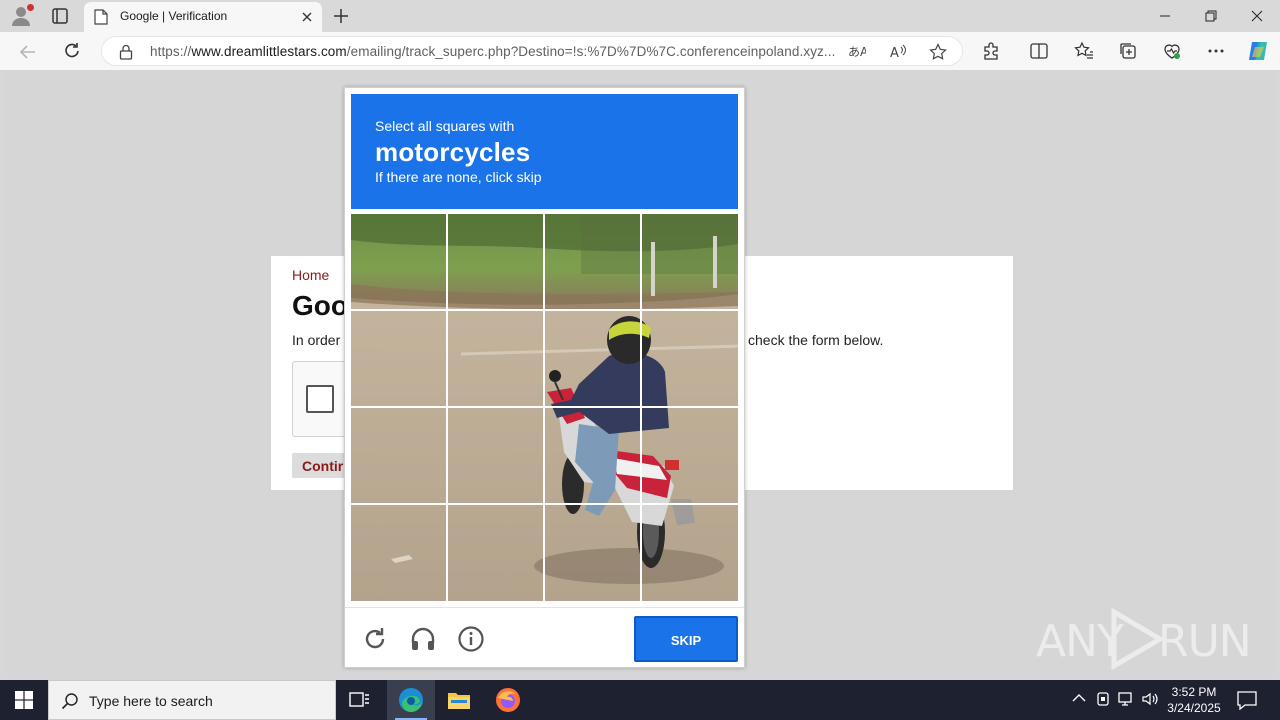 Image resolution: width=1280 pixels, height=720 pixels. I want to click on file-explorer-icon, so click(459, 700).